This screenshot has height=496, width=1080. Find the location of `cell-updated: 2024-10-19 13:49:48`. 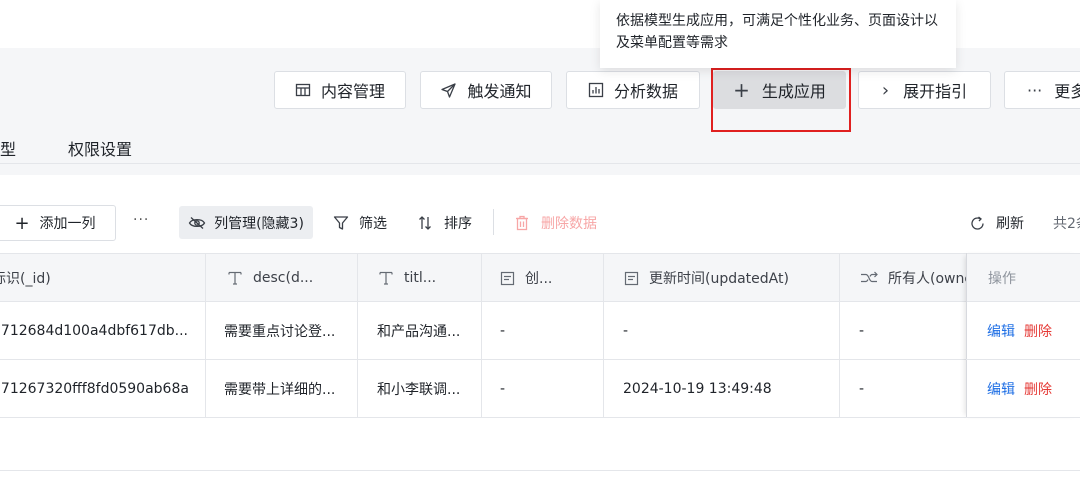

cell-updated: 2024-10-19 13:49:48 is located at coordinates (697, 388).